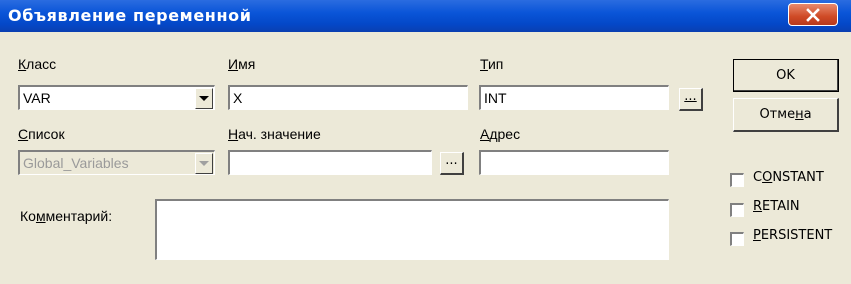 This screenshot has width=851, height=284. What do you see at coordinates (330, 162) in the screenshot?
I see `initial-value-input` at bounding box center [330, 162].